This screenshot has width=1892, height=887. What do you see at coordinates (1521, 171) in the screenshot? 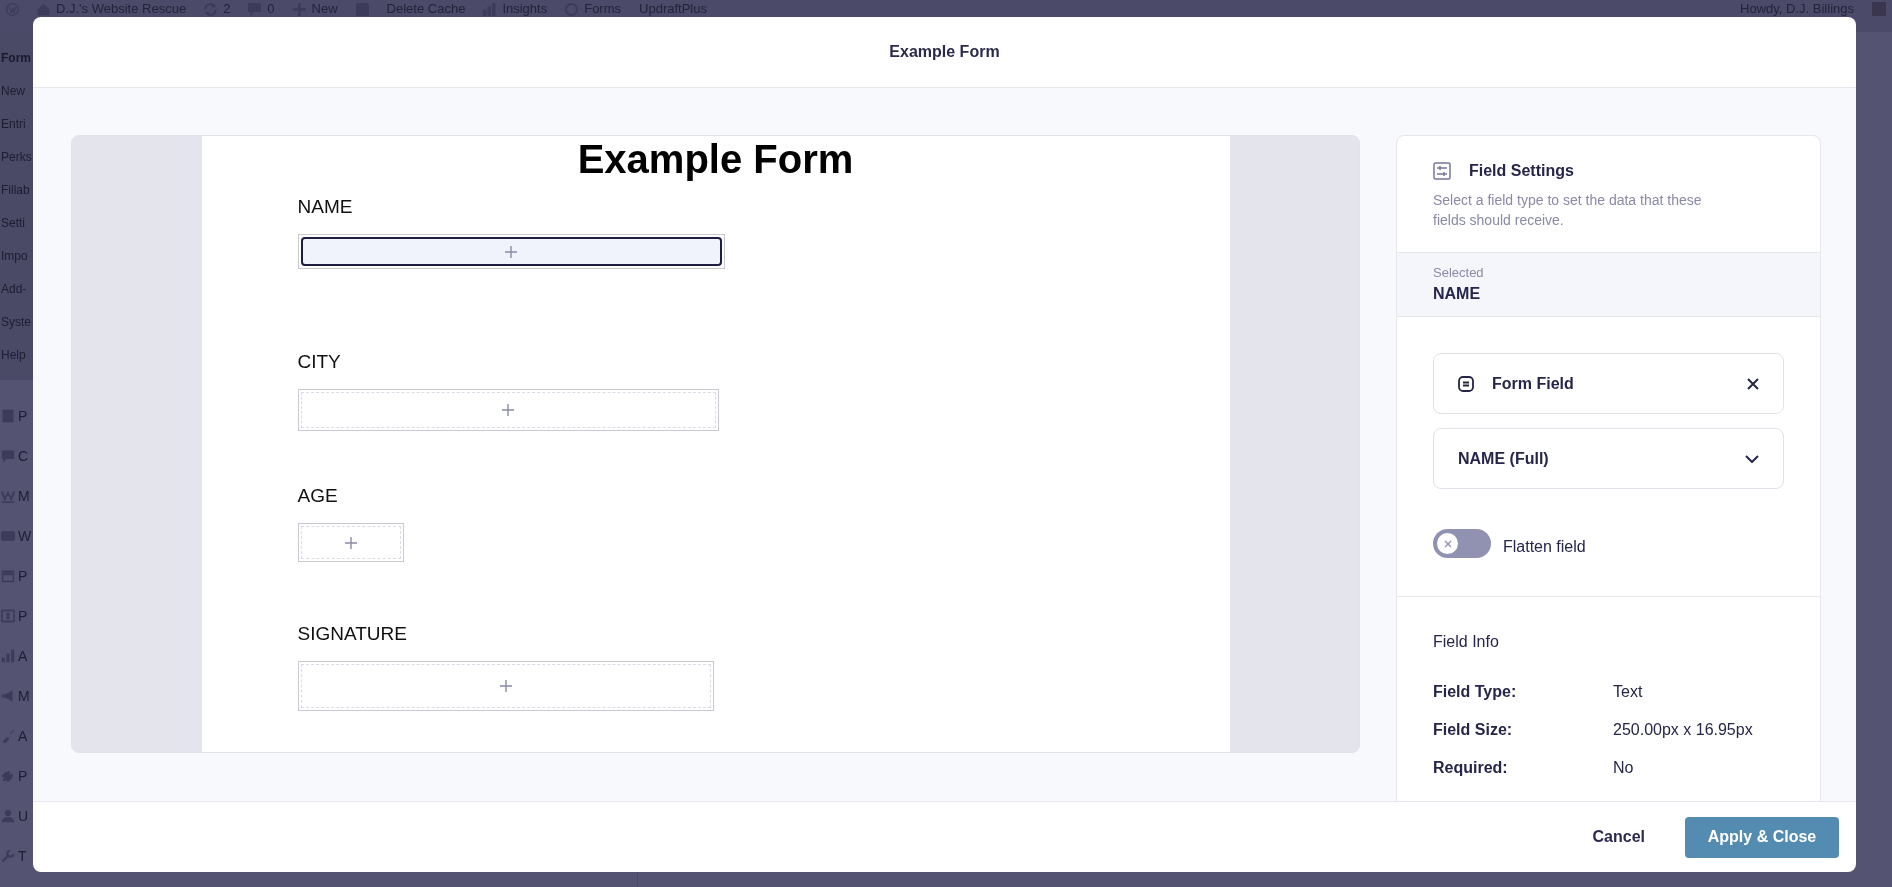
I see `panel-title: Field Settings` at bounding box center [1521, 171].